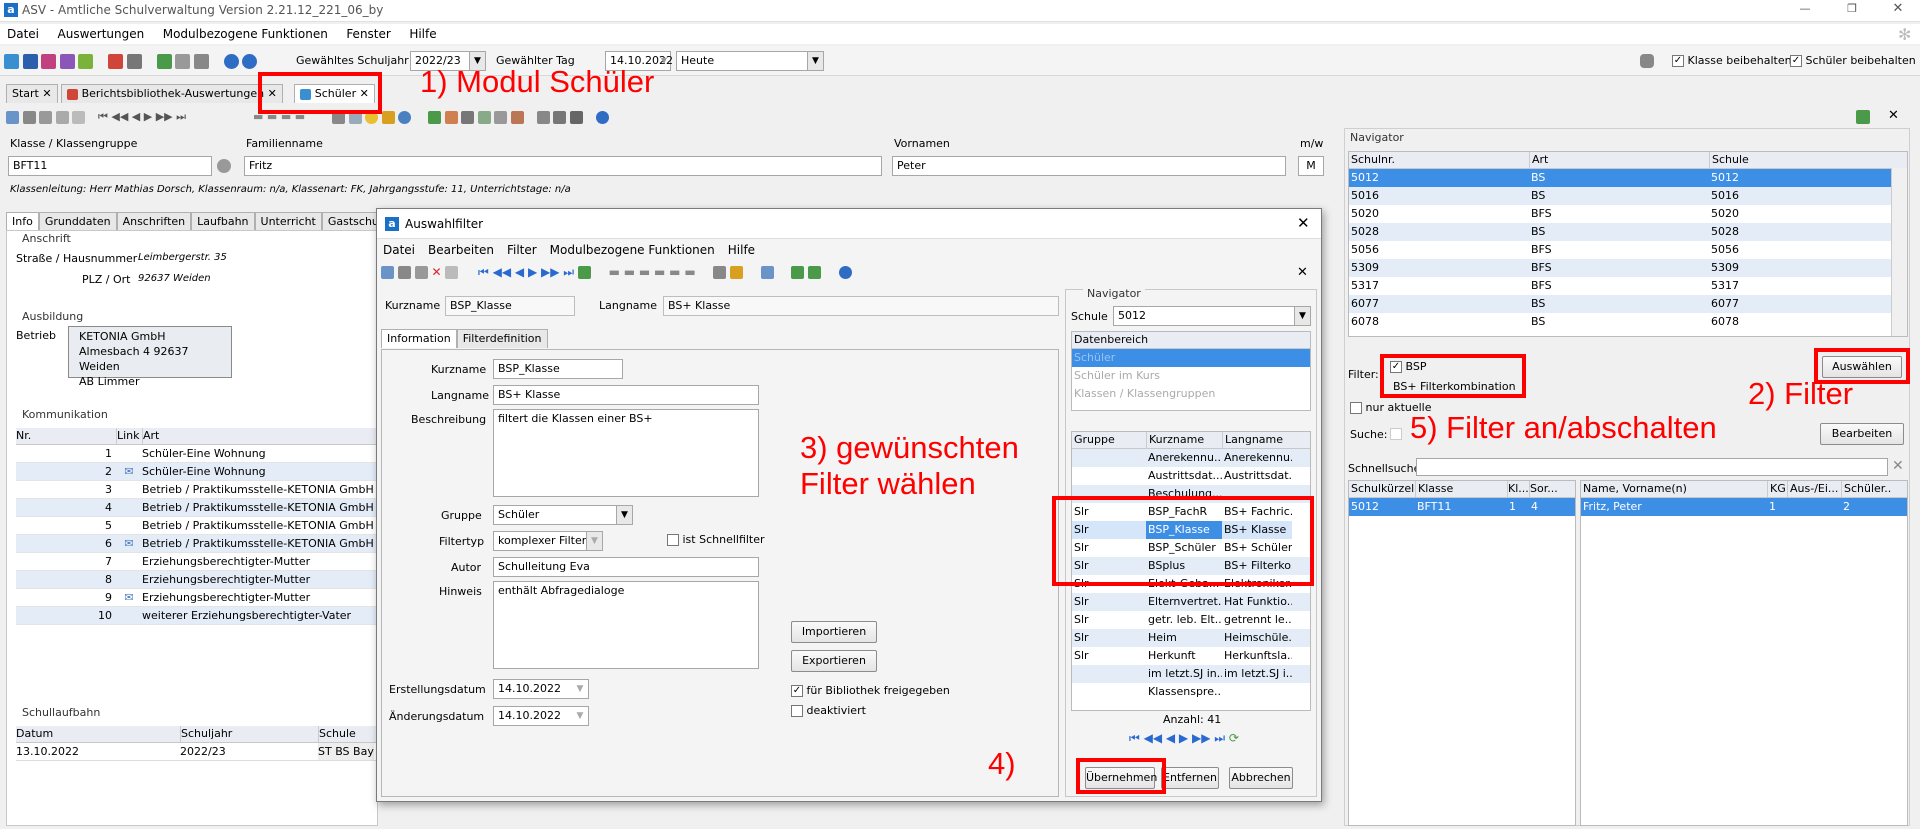 This screenshot has height=829, width=1920. I want to click on table-row: 5309 BFS 5309, so click(1628, 268).